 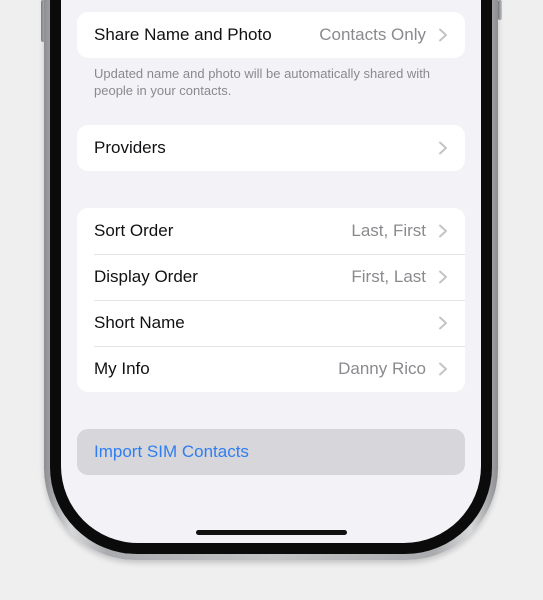 What do you see at coordinates (271, 323) in the screenshot?
I see `short-name-row: Short Name` at bounding box center [271, 323].